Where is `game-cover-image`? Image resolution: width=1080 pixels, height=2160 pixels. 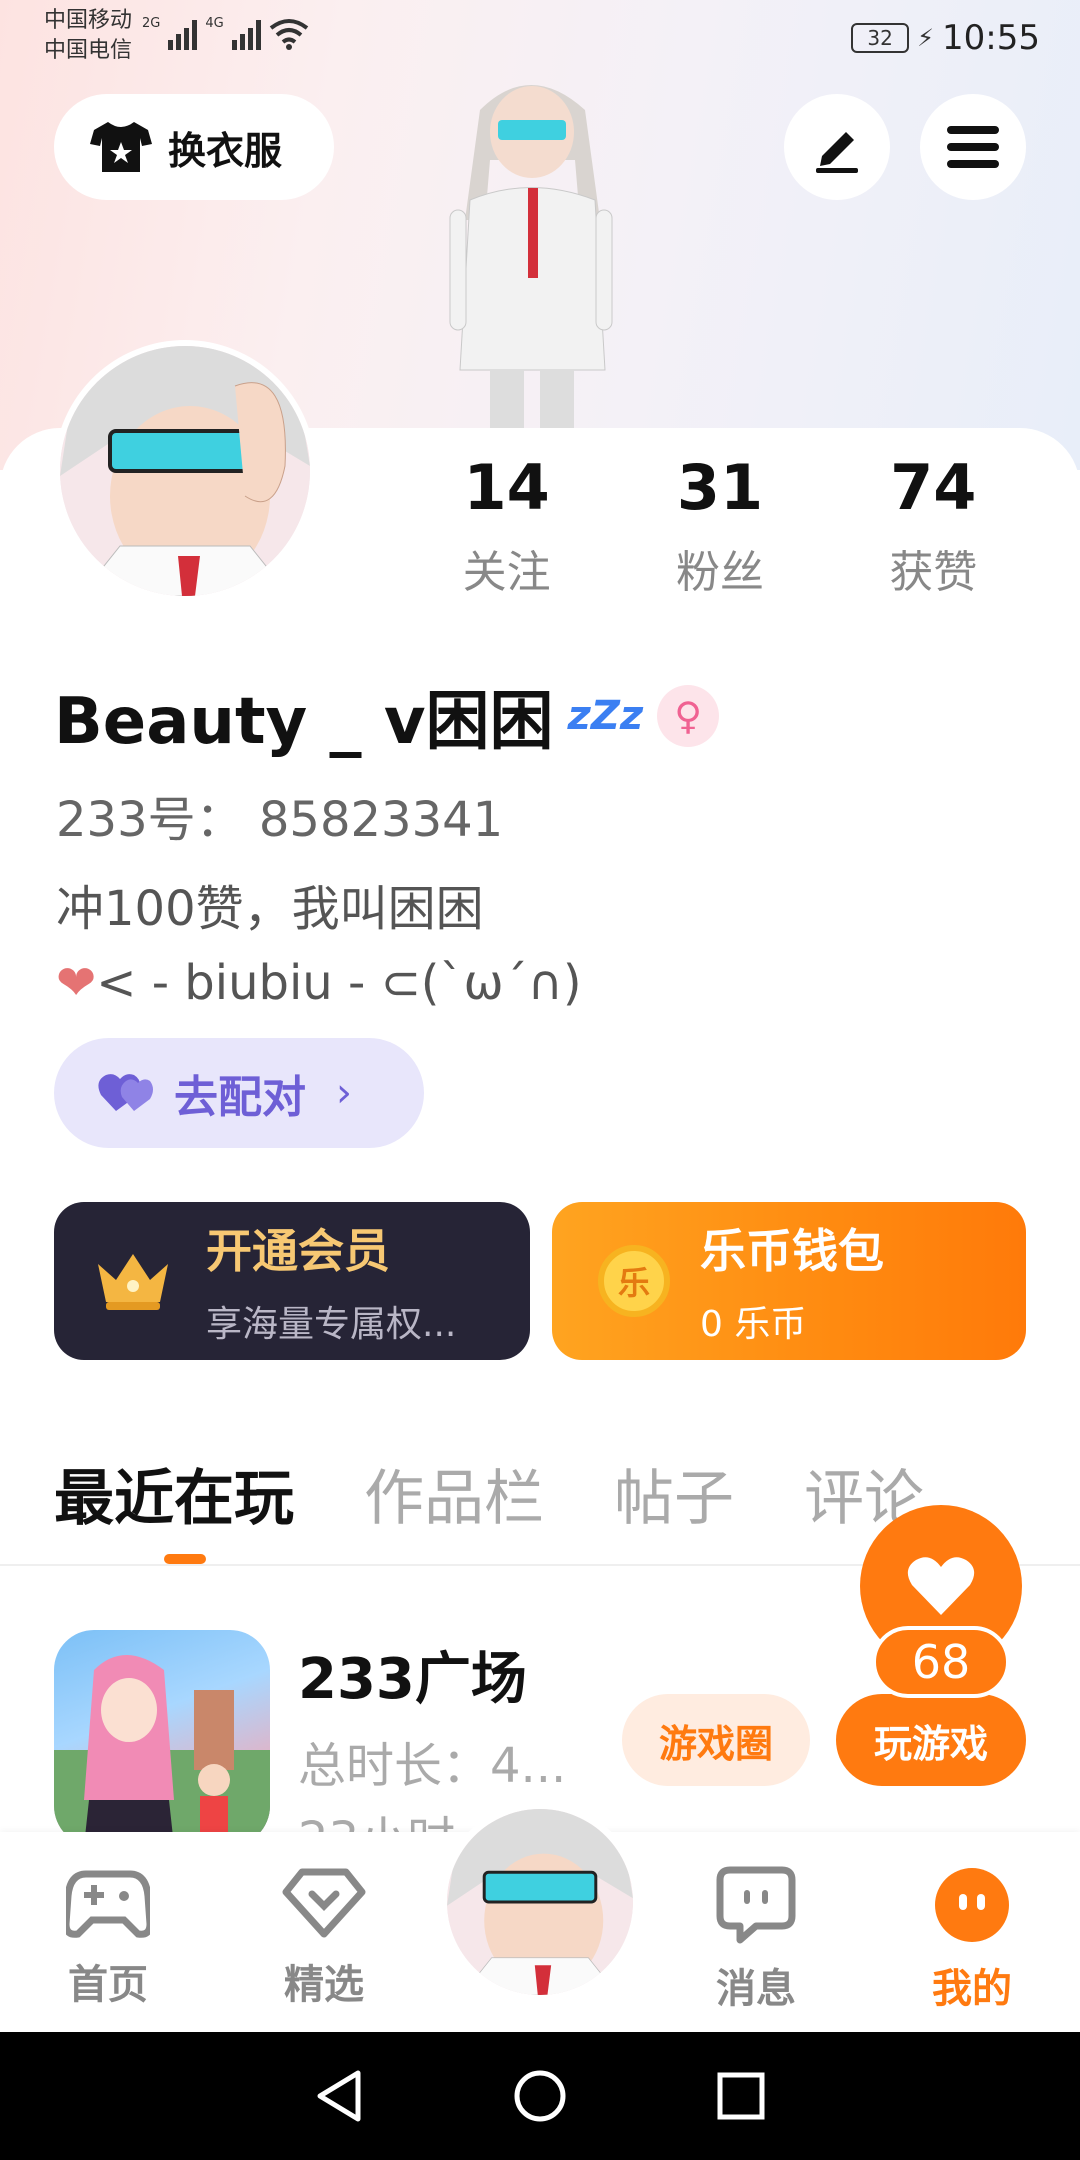
game-cover-image is located at coordinates (162, 1750).